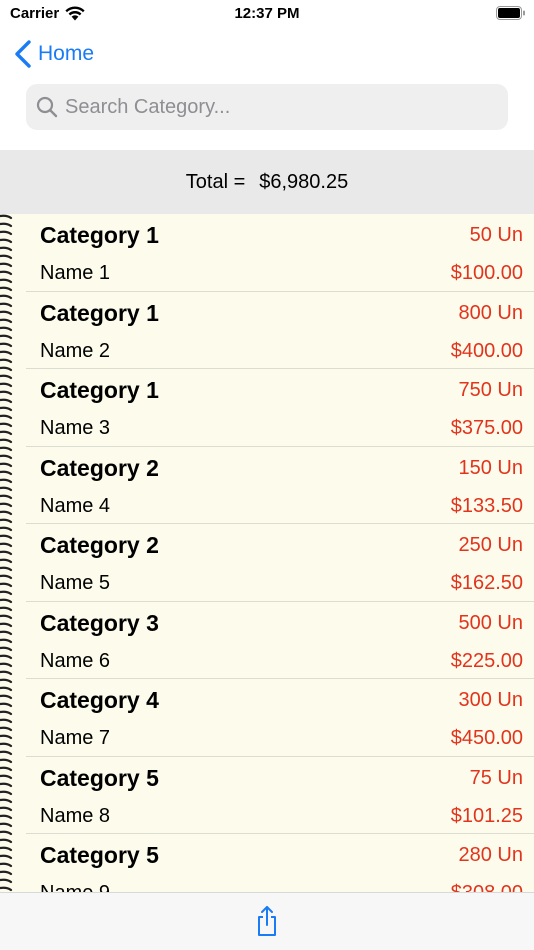 The width and height of the screenshot is (534, 950). I want to click on battery-icon, so click(510, 13).